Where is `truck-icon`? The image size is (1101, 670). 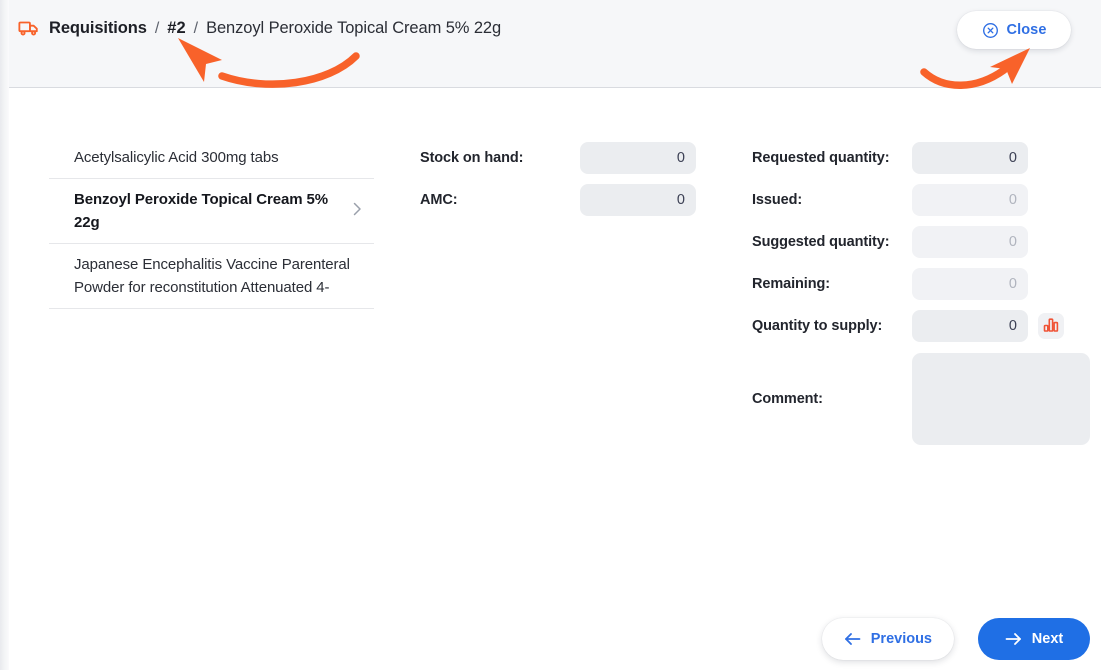
truck-icon is located at coordinates (29, 28).